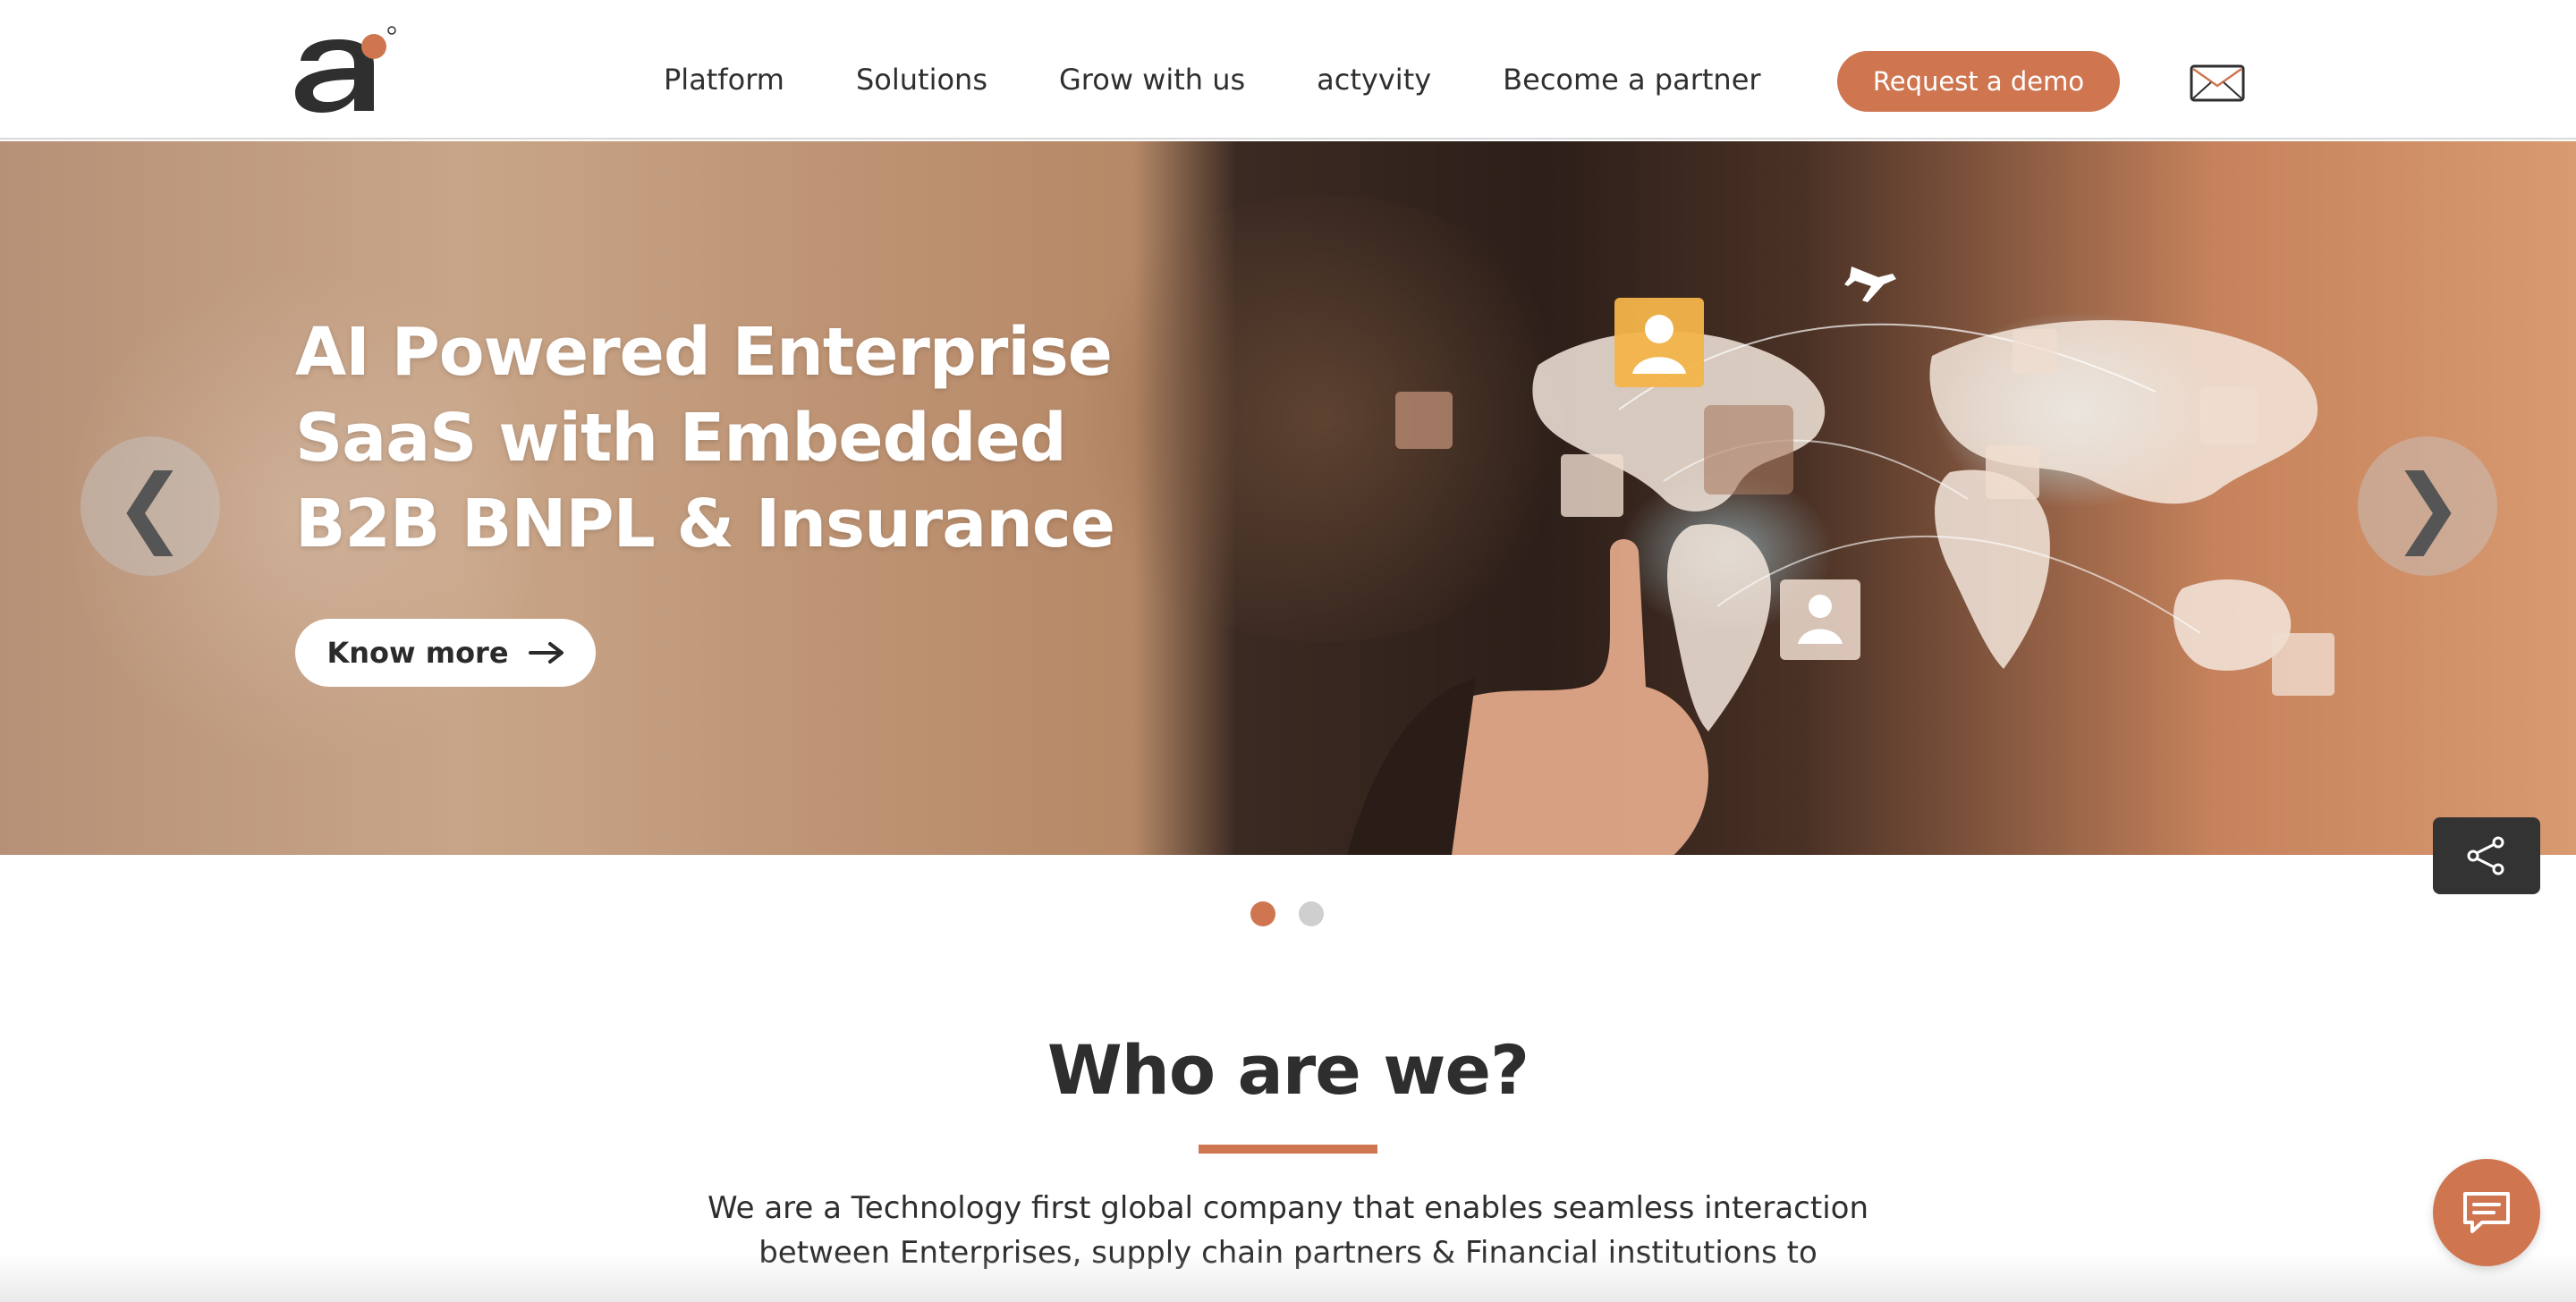 This screenshot has height=1302, width=2576. What do you see at coordinates (1374, 80) in the screenshot?
I see `nav-actyvity: actyvity` at bounding box center [1374, 80].